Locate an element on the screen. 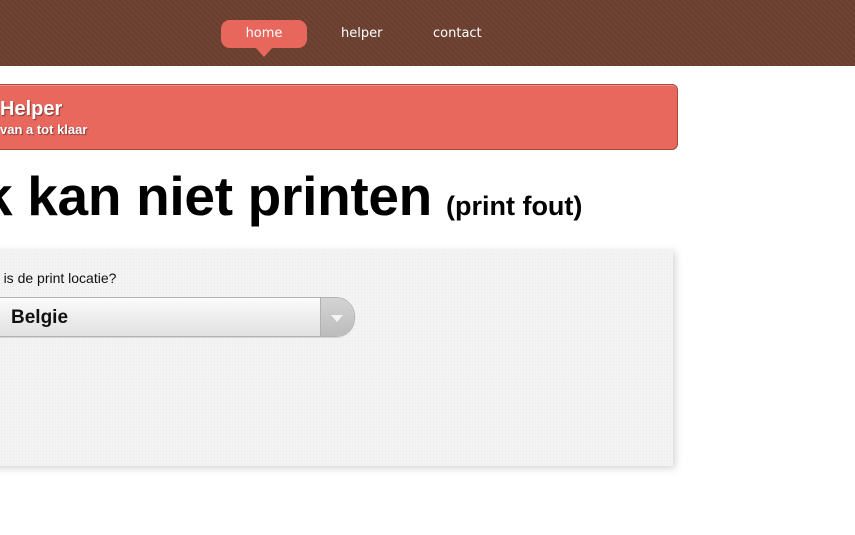 Image resolution: width=855 pixels, height=535 pixels. location-select-value: Belgie is located at coordinates (40, 317).